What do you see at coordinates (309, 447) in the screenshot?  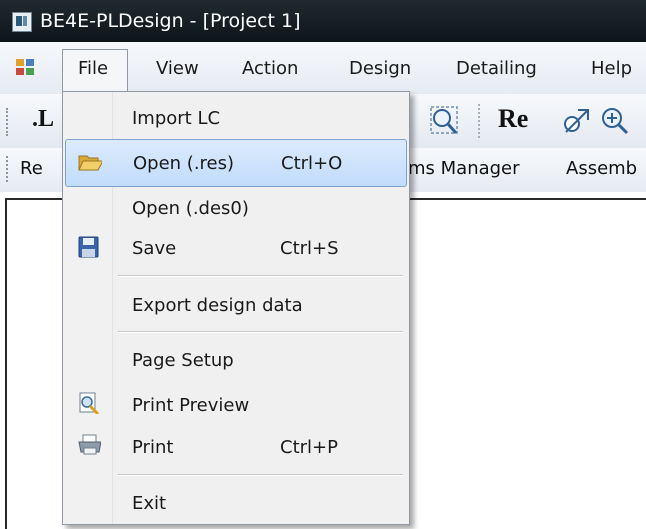 I see `menu-item-shortcut: Ctrl+P` at bounding box center [309, 447].